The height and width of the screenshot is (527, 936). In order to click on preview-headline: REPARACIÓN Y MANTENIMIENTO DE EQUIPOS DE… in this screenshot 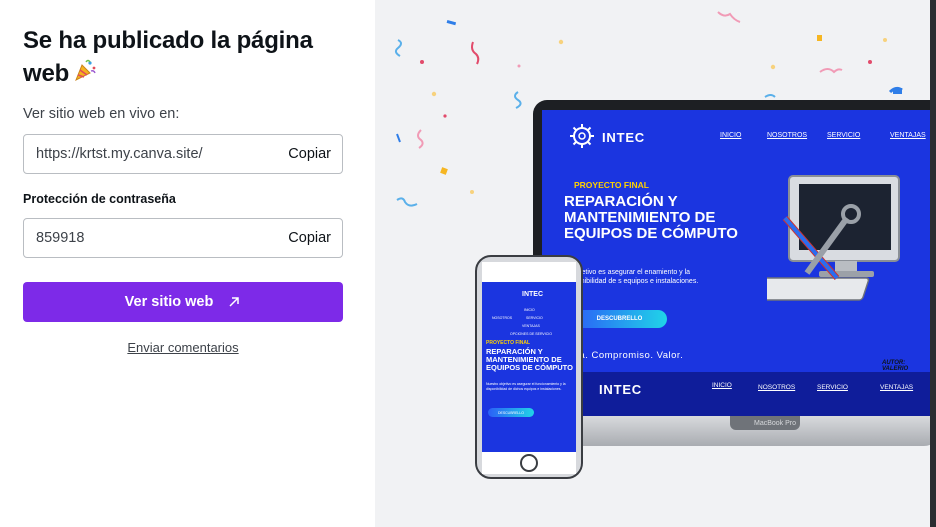, I will do `click(651, 217)`.